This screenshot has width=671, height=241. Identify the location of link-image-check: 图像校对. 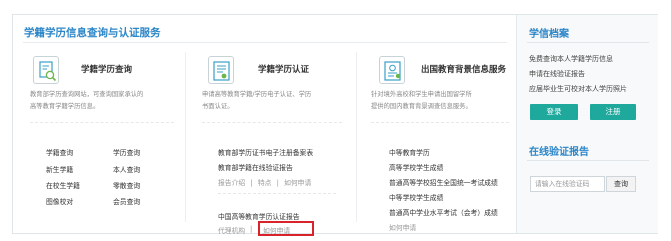
(59, 201).